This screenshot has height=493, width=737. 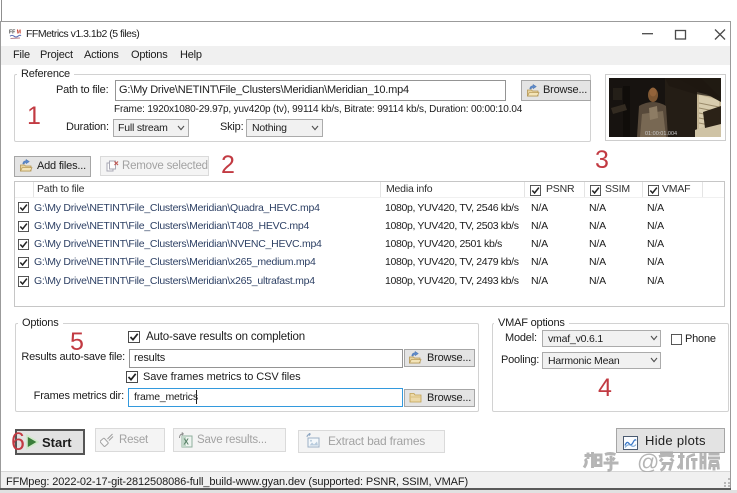 What do you see at coordinates (187, 442) in the screenshot?
I see `svg-text: X` at bounding box center [187, 442].